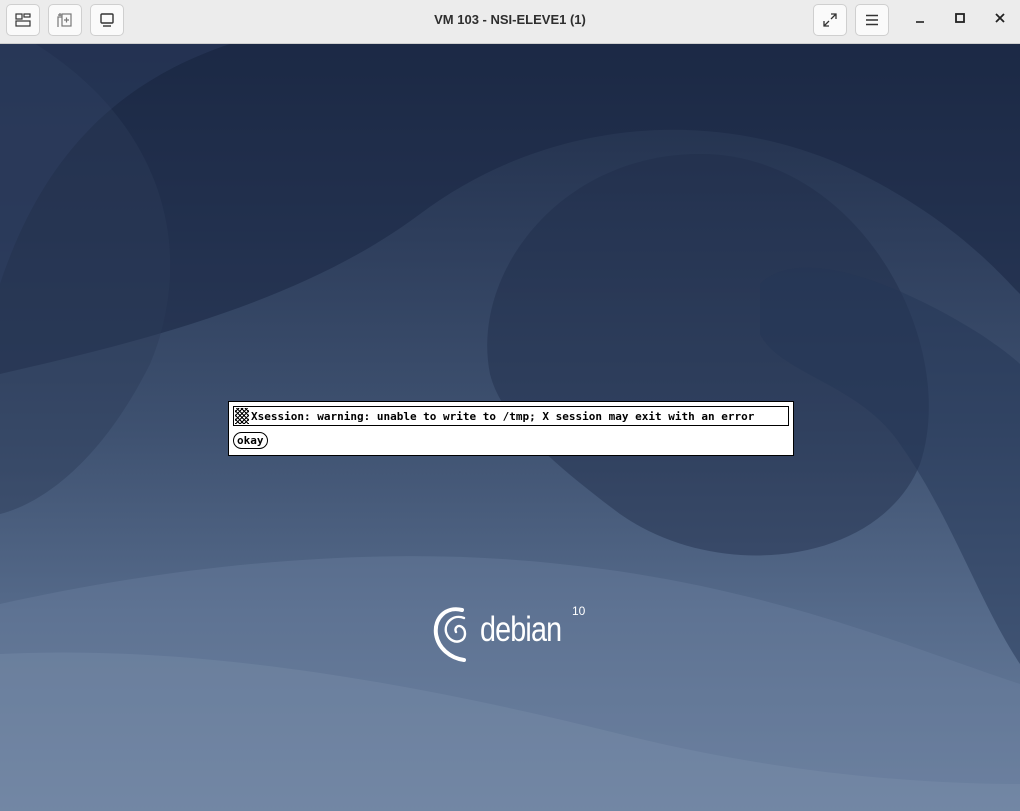 Image resolution: width=1020 pixels, height=811 pixels. I want to click on switch-view-icon, so click(23, 20).